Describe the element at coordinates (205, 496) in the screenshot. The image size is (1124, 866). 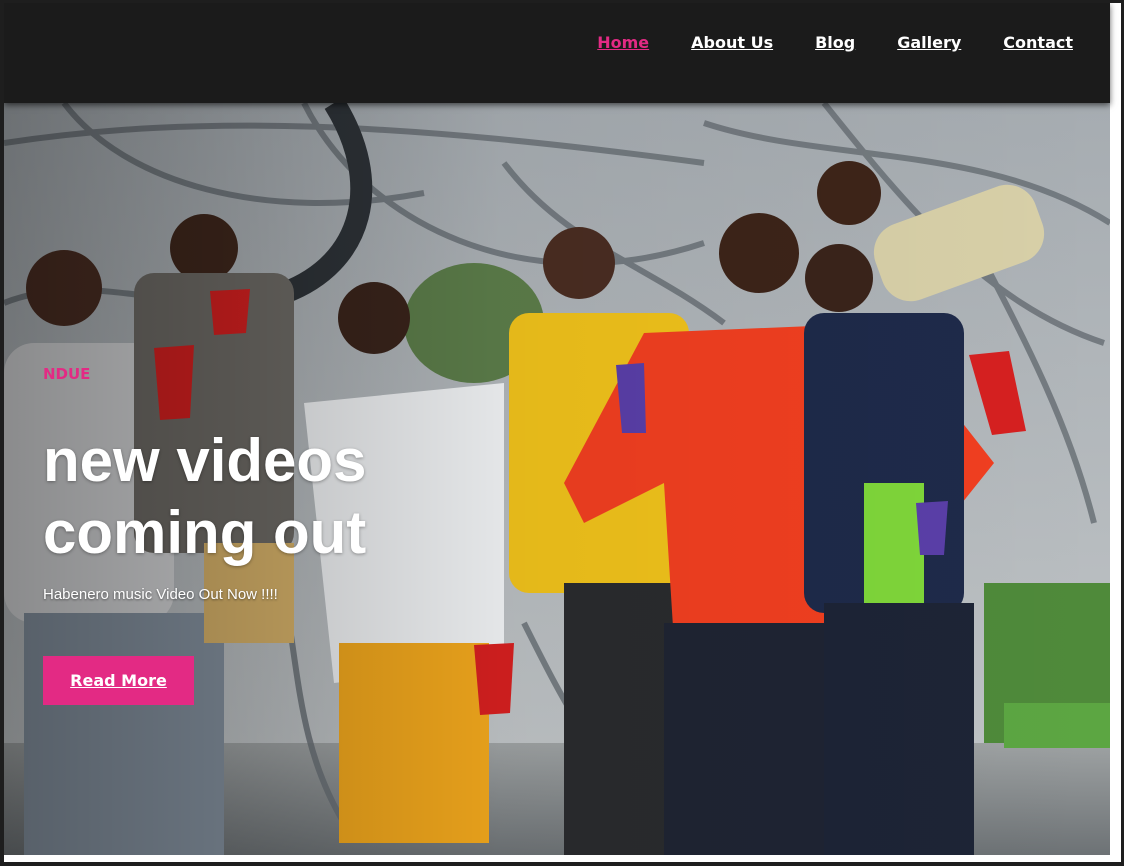
I see `hero-headline: new videos coming out` at that location.